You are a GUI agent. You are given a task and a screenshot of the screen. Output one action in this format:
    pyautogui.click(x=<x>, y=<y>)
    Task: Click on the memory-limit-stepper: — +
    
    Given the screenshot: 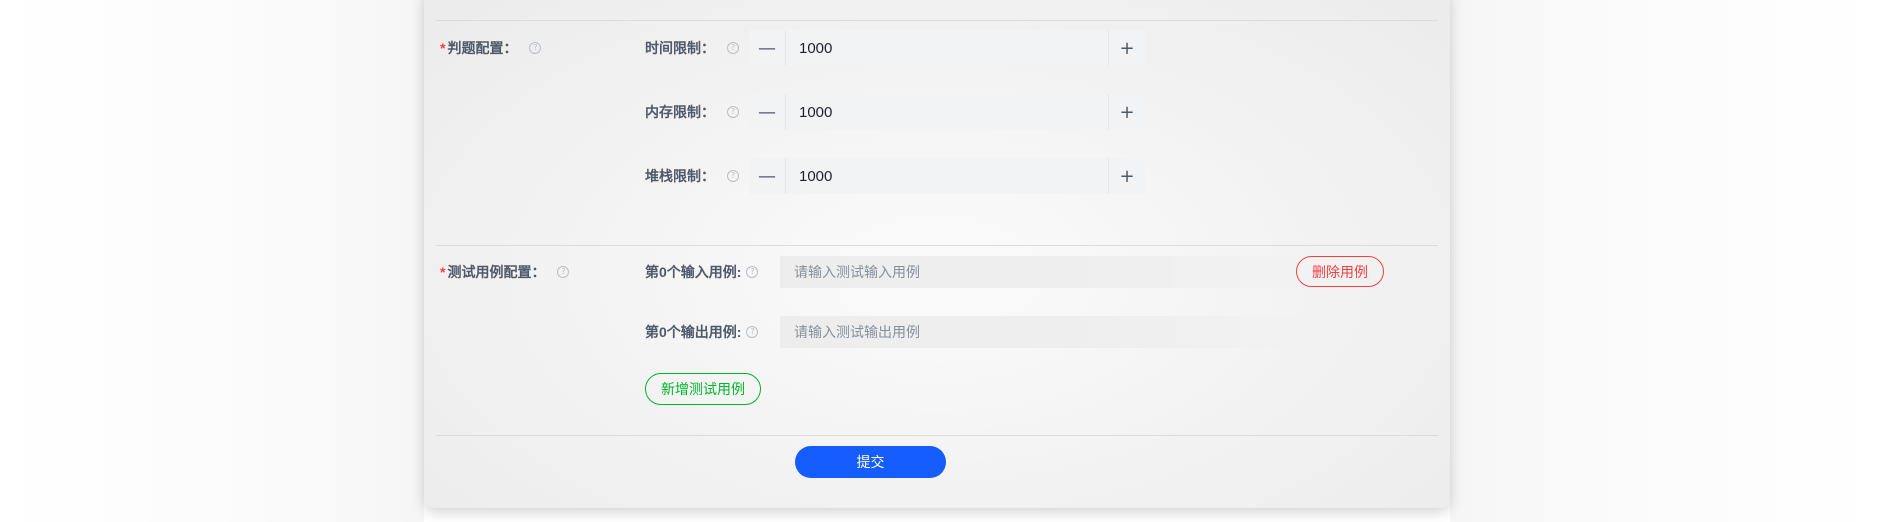 What is the action you would take?
    pyautogui.click(x=947, y=112)
    